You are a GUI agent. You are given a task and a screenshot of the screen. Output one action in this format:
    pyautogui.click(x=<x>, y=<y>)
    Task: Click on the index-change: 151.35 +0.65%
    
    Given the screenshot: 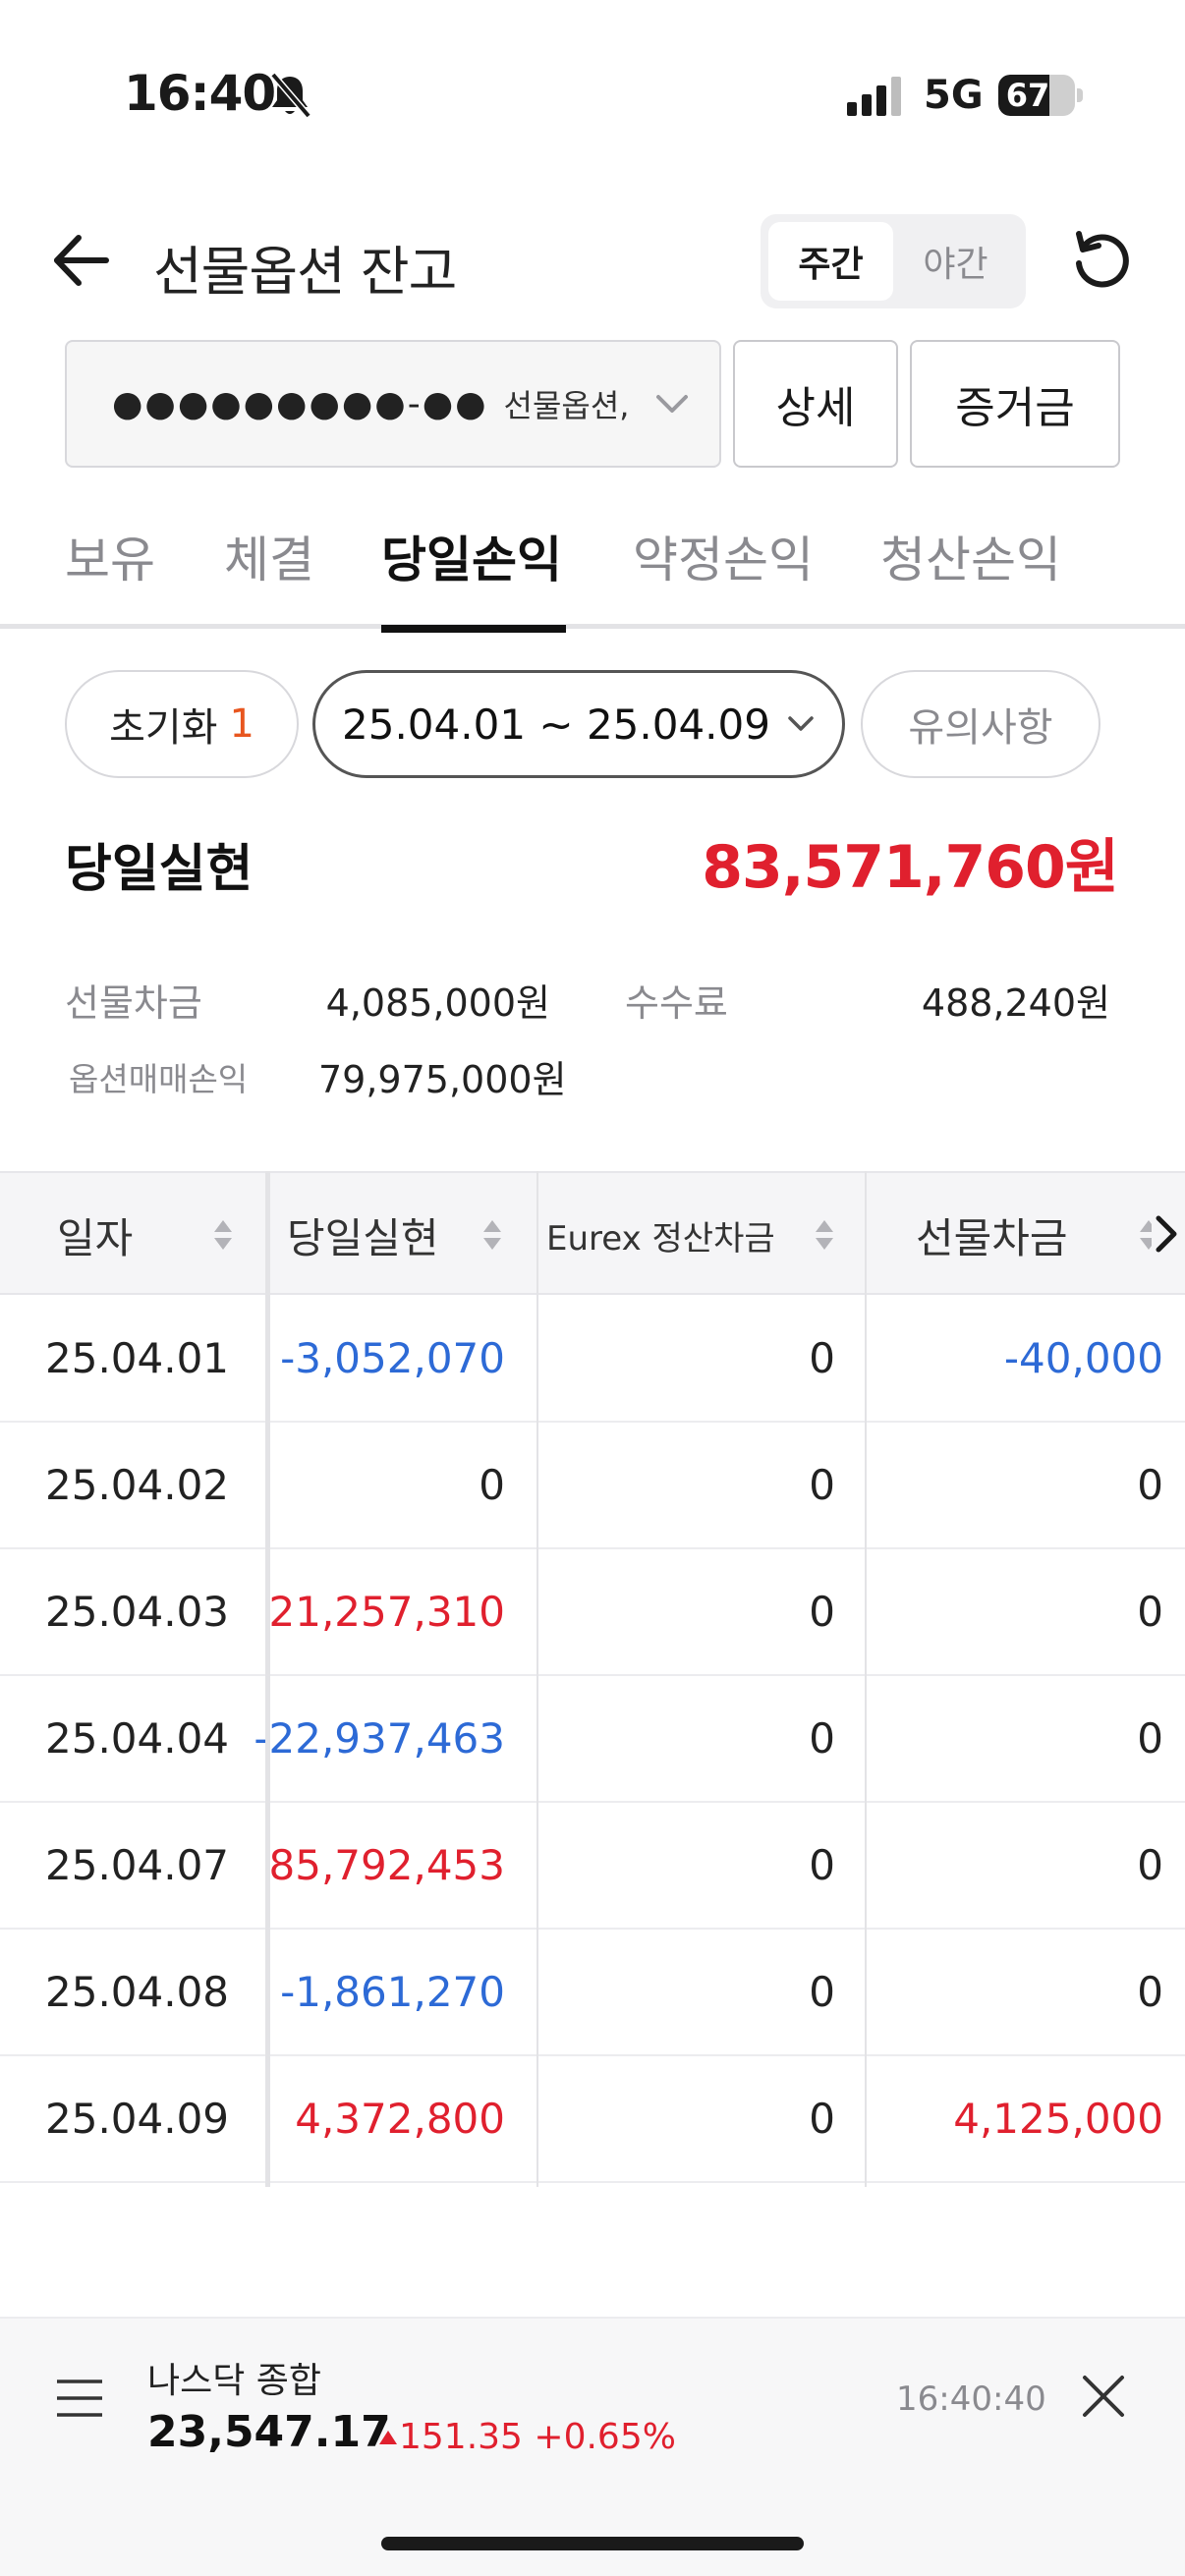 What is the action you would take?
    pyautogui.click(x=527, y=2437)
    